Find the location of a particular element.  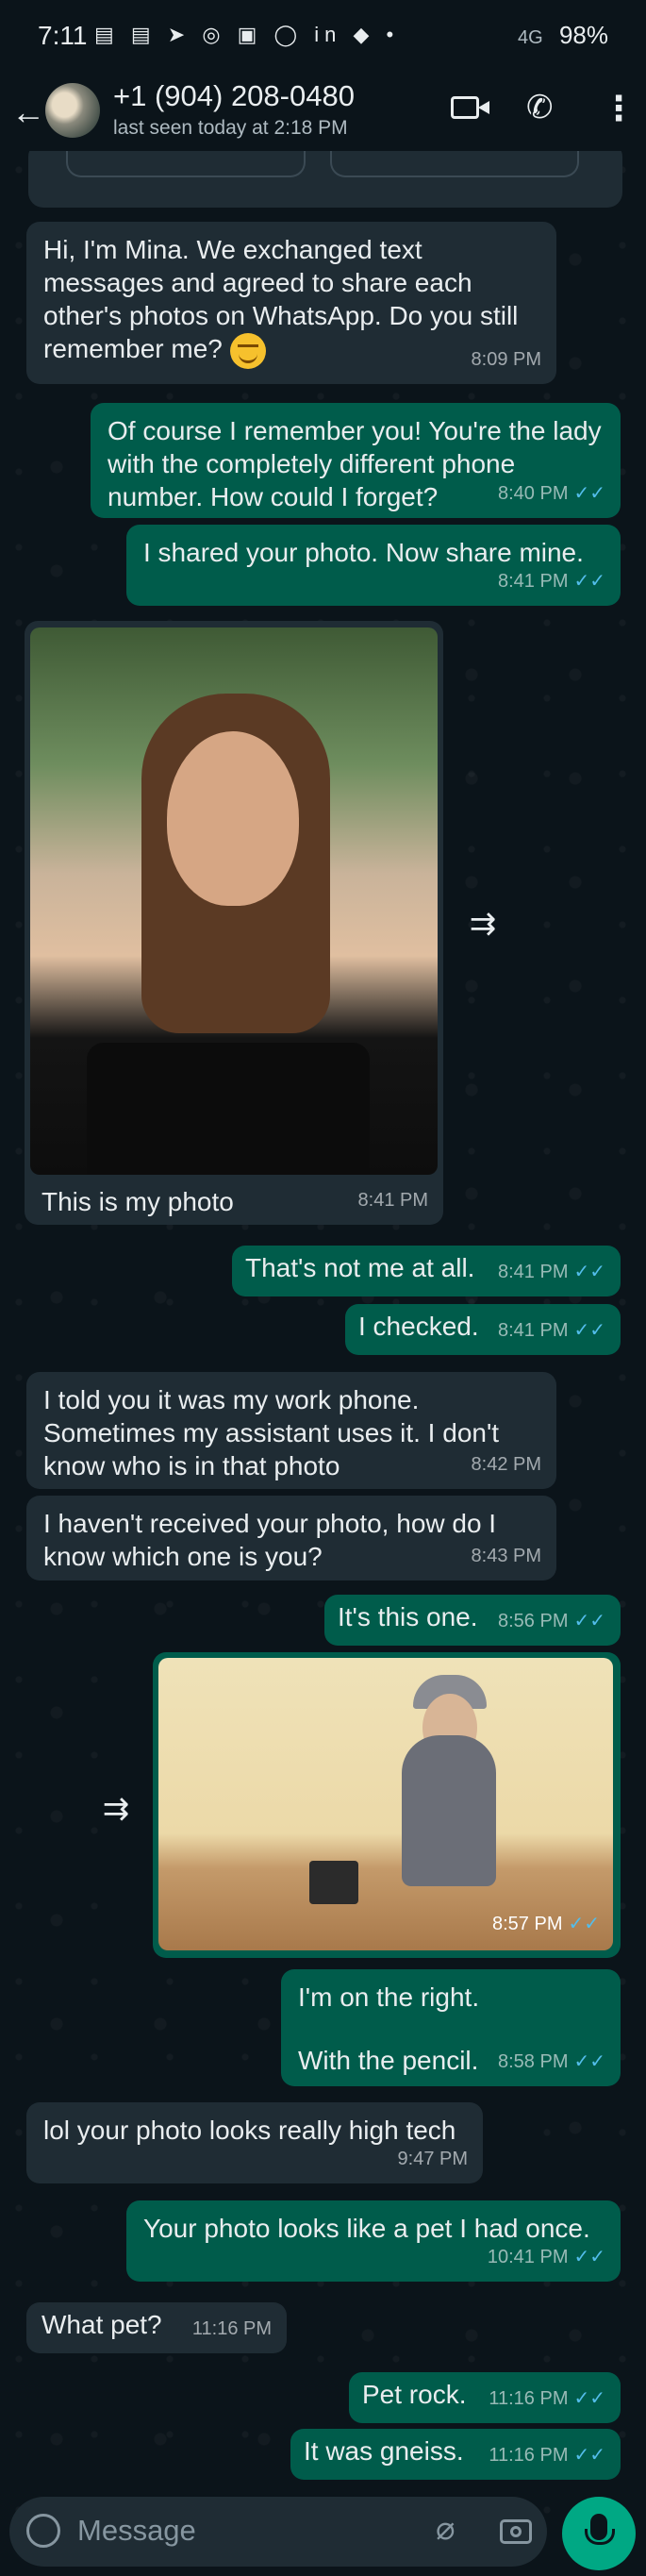

message-outgoing: Pet rock. 11:16 PM ✓✓ is located at coordinates (485, 2397).